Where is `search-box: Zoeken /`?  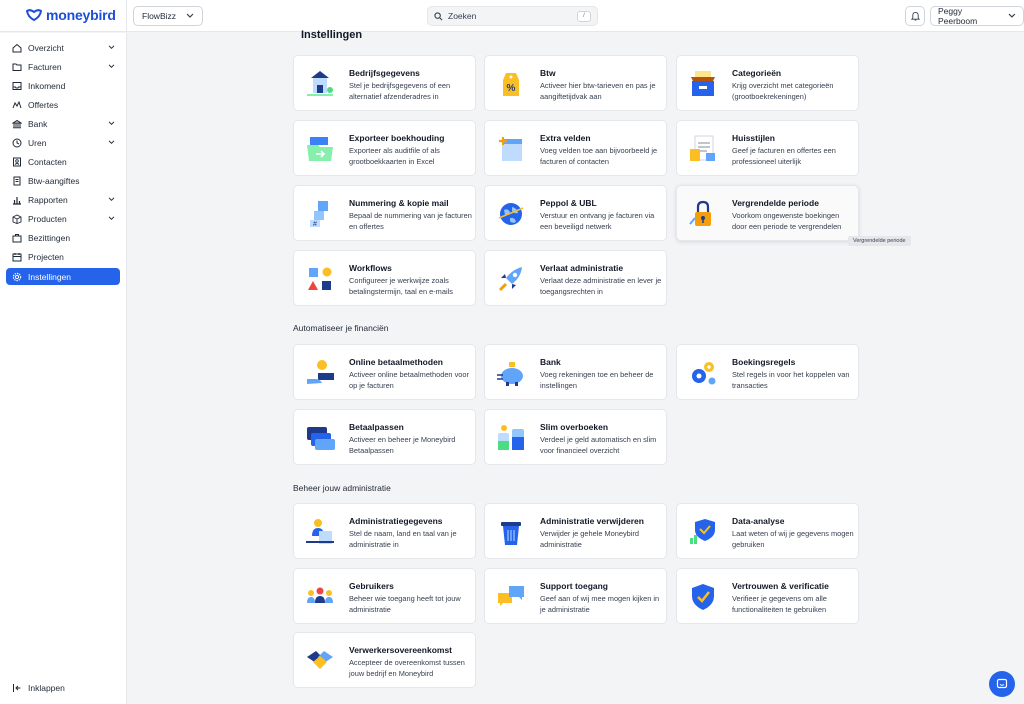 search-box: Zoeken / is located at coordinates (512, 16).